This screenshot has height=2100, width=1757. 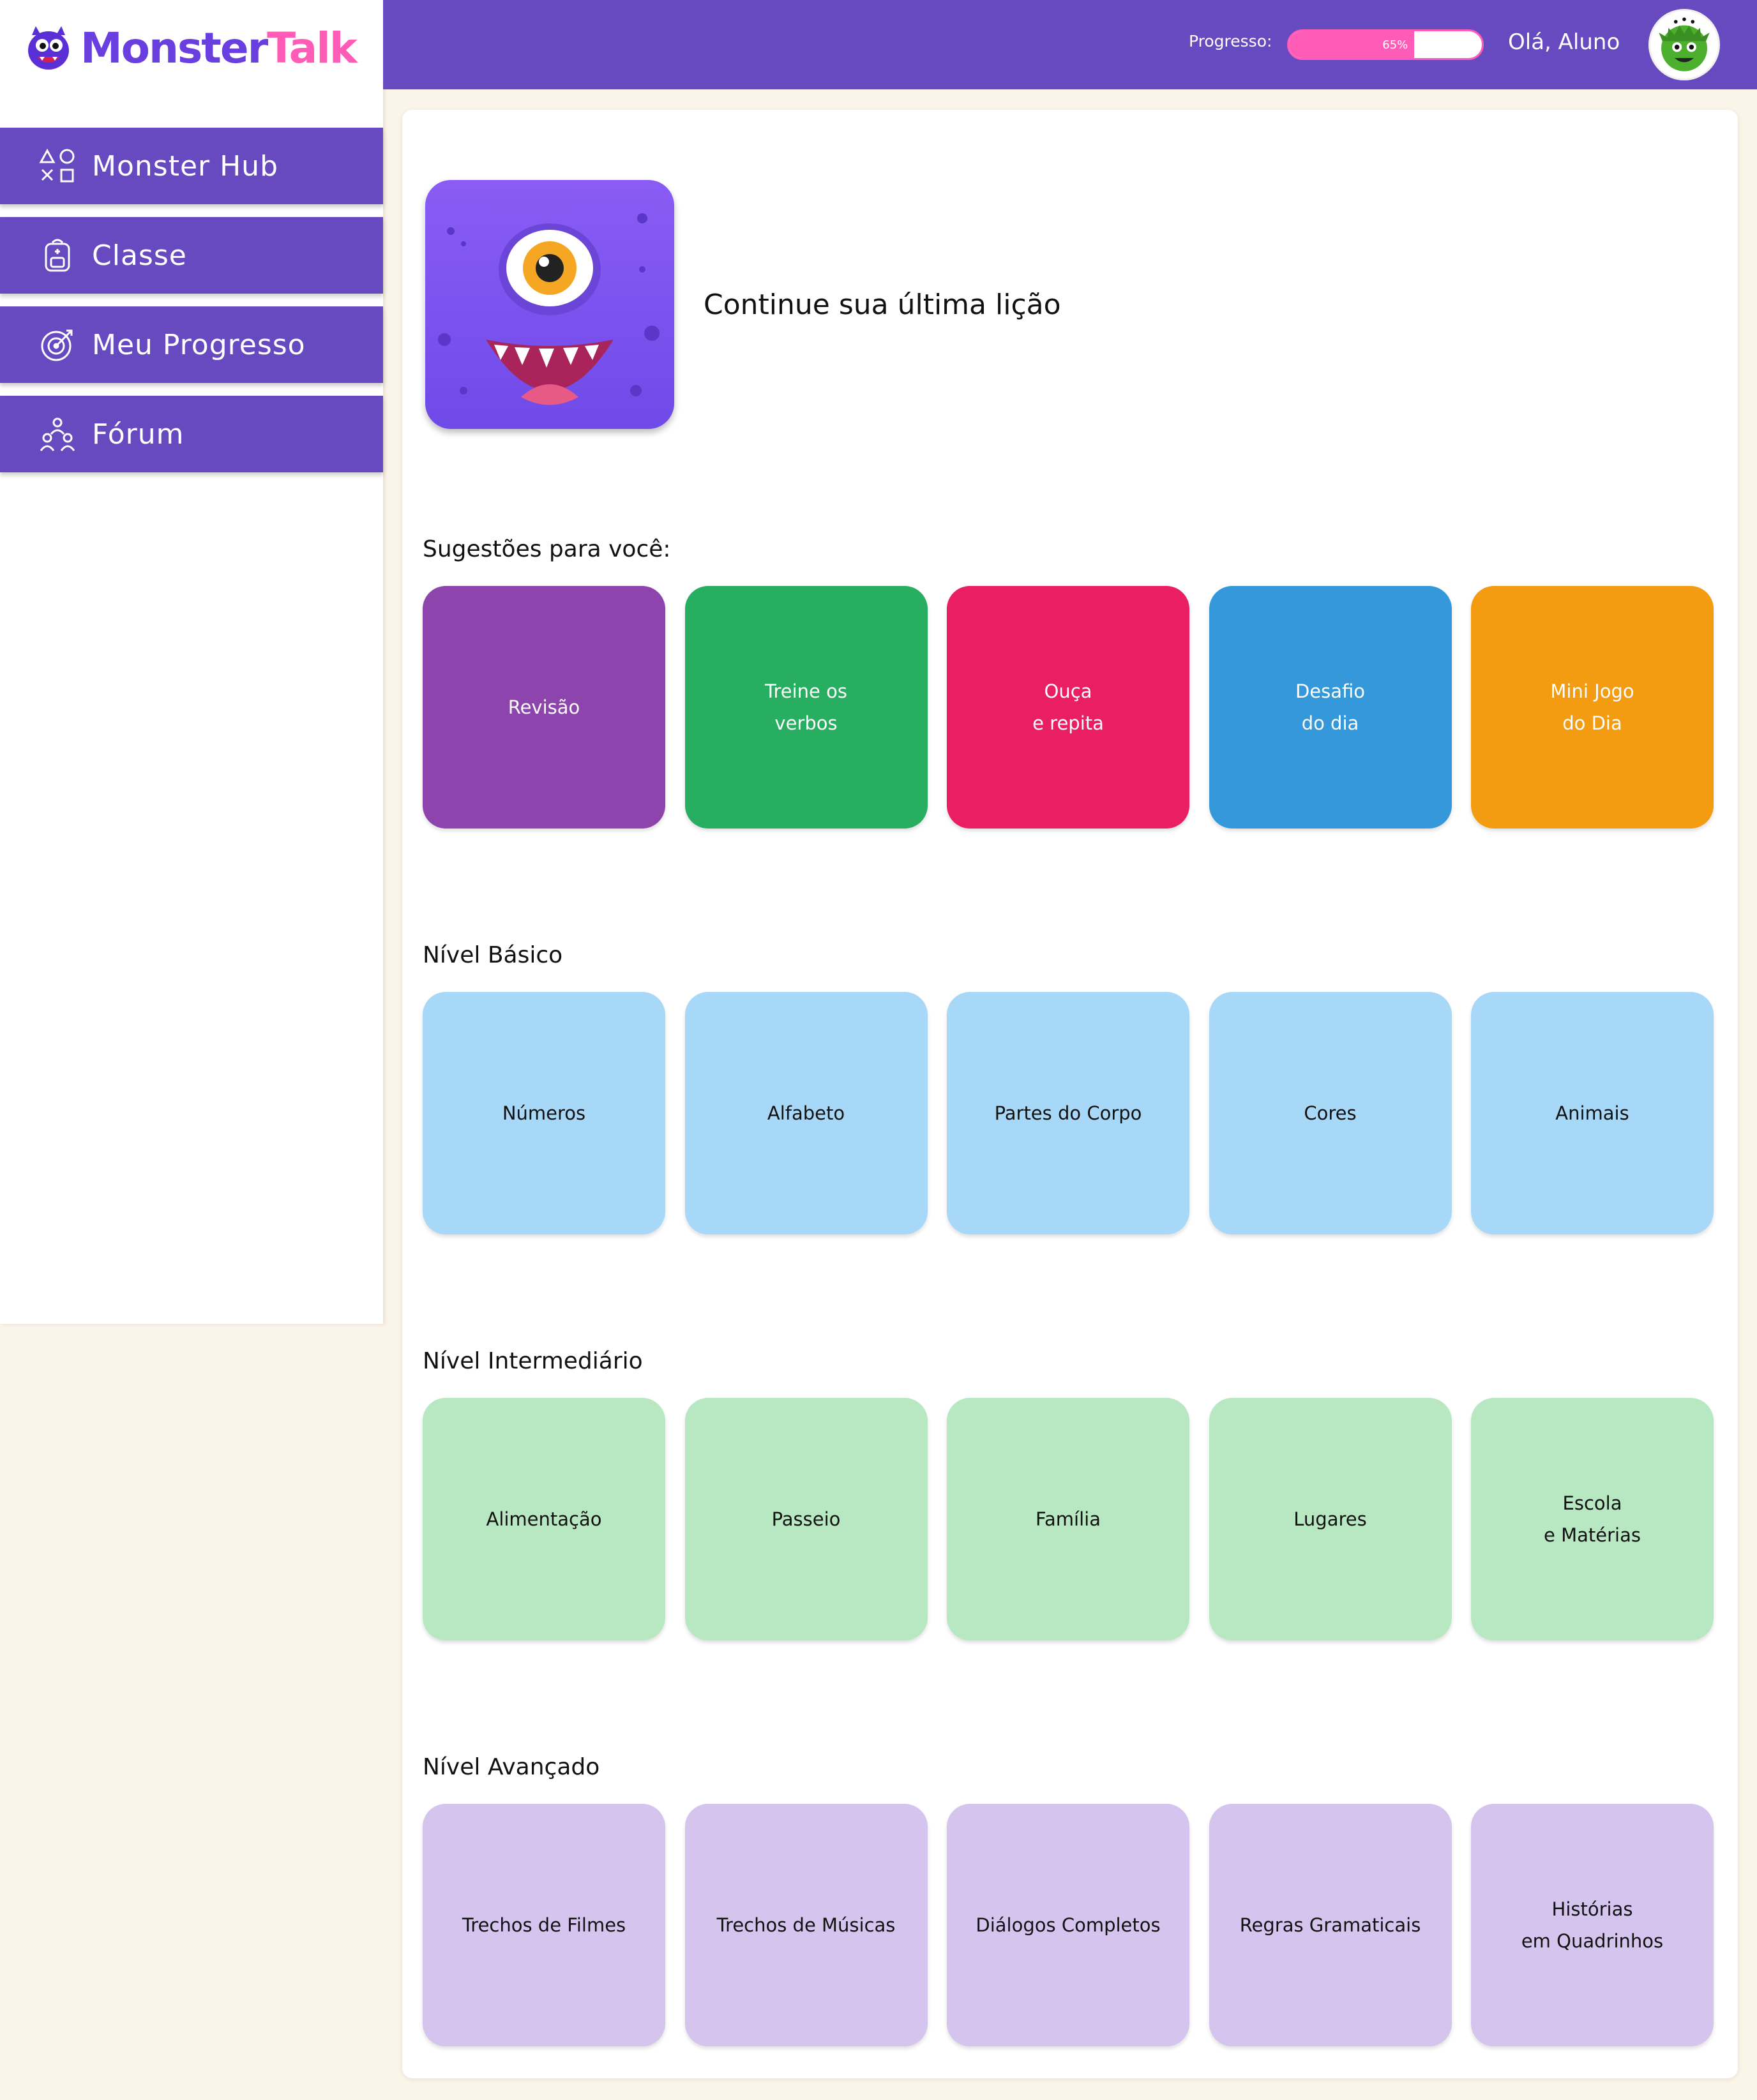 I want to click on user-avatar, so click(x=1684, y=44).